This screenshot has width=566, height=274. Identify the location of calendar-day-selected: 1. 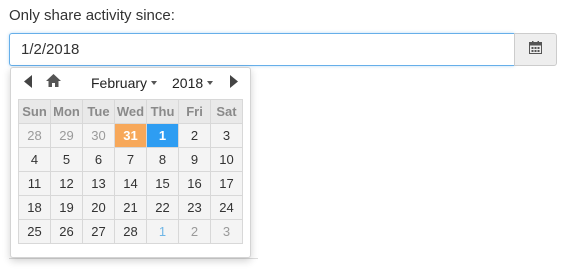
(162, 135).